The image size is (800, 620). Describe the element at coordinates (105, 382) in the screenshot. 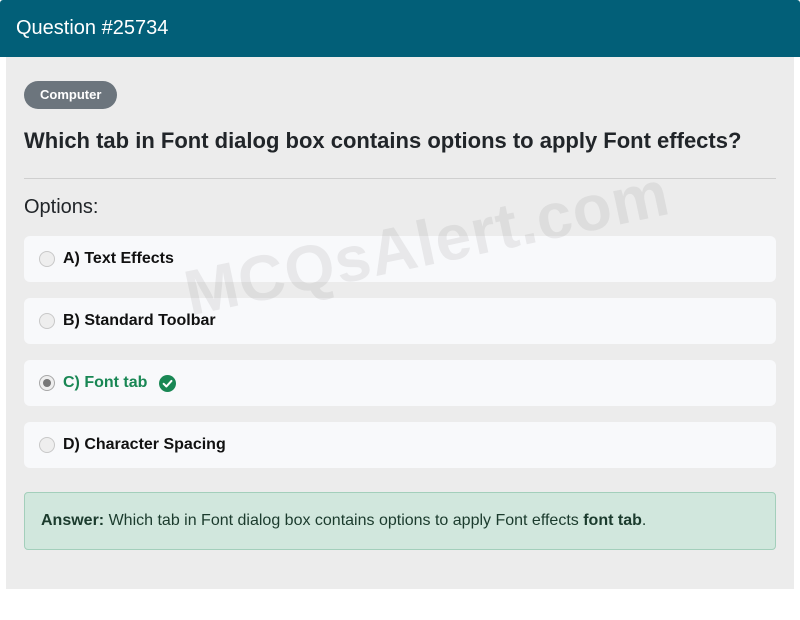

I see `option-label: C) Font tab` at that location.